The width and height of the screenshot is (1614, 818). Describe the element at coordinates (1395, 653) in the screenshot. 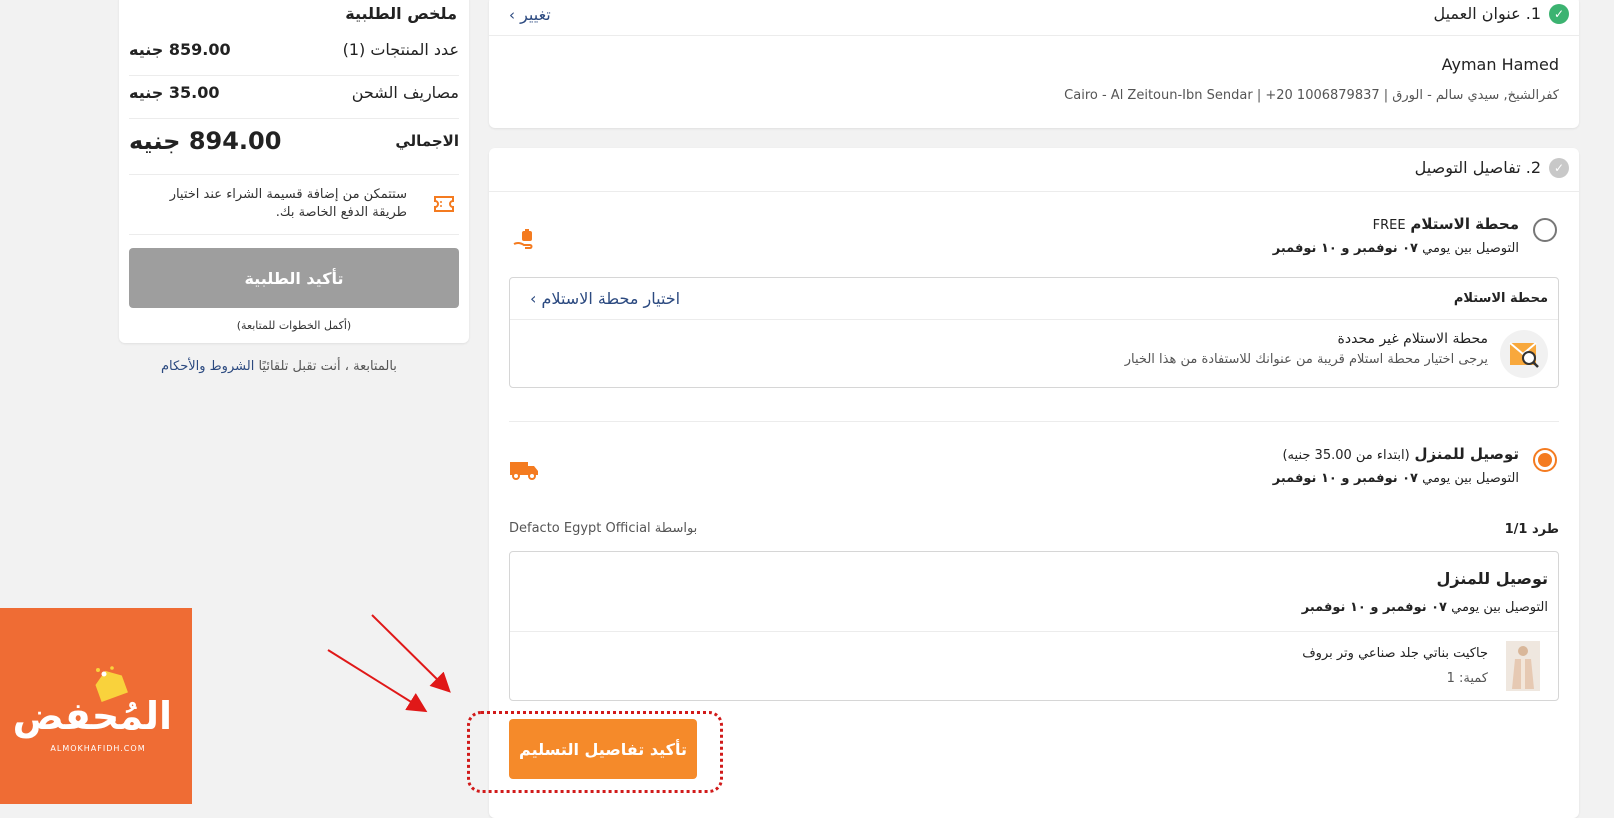

I see `product-name: جاكيت بناتي جلد صناعي وتر بروف` at that location.